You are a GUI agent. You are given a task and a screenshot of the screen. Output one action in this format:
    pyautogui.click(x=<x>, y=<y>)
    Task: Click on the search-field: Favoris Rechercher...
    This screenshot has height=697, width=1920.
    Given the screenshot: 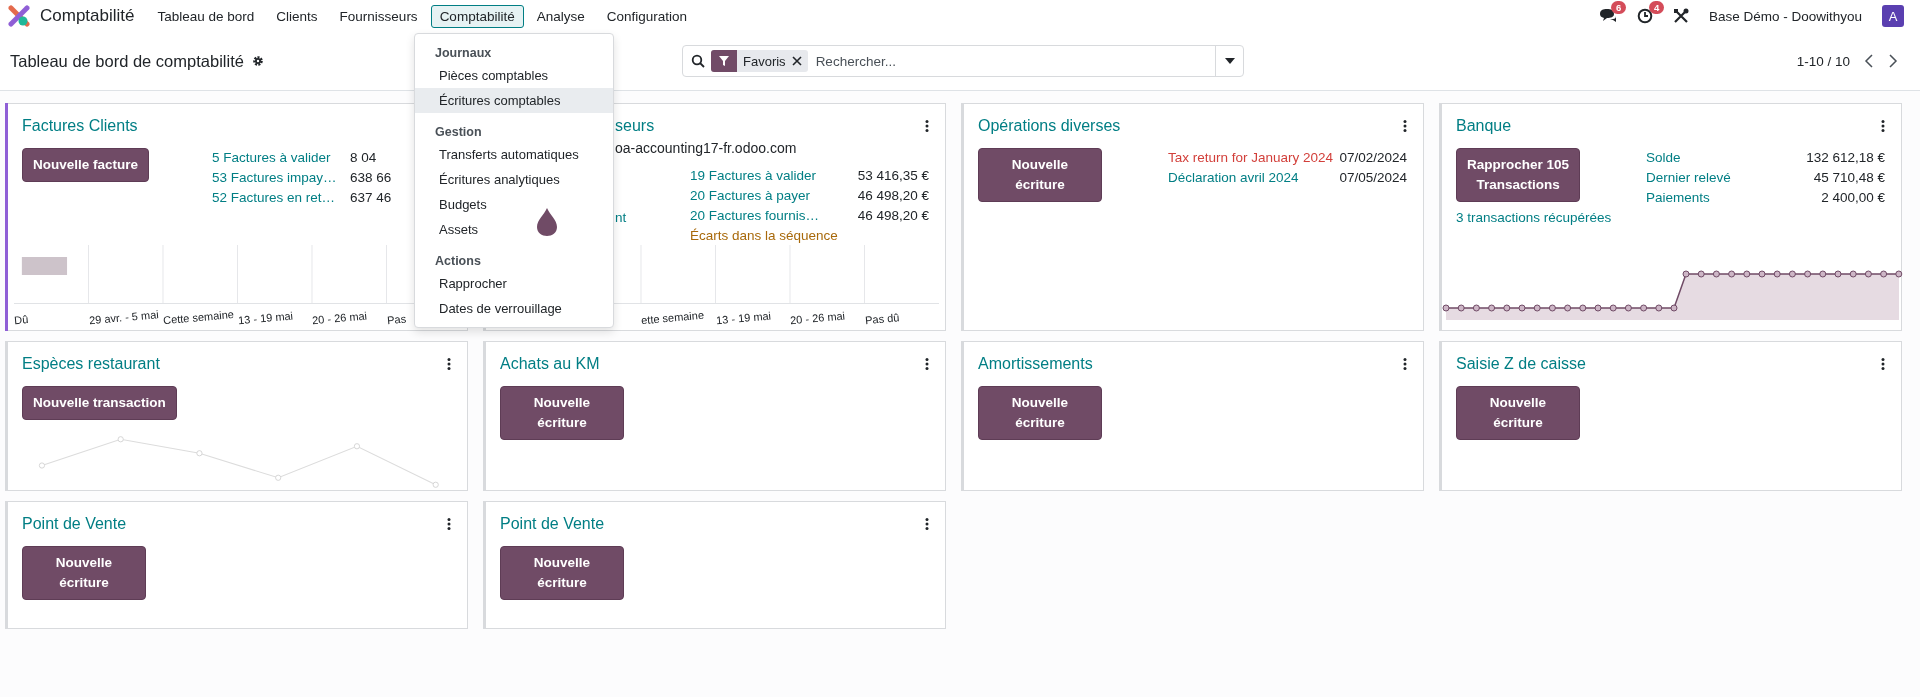 What is the action you would take?
    pyautogui.click(x=963, y=61)
    